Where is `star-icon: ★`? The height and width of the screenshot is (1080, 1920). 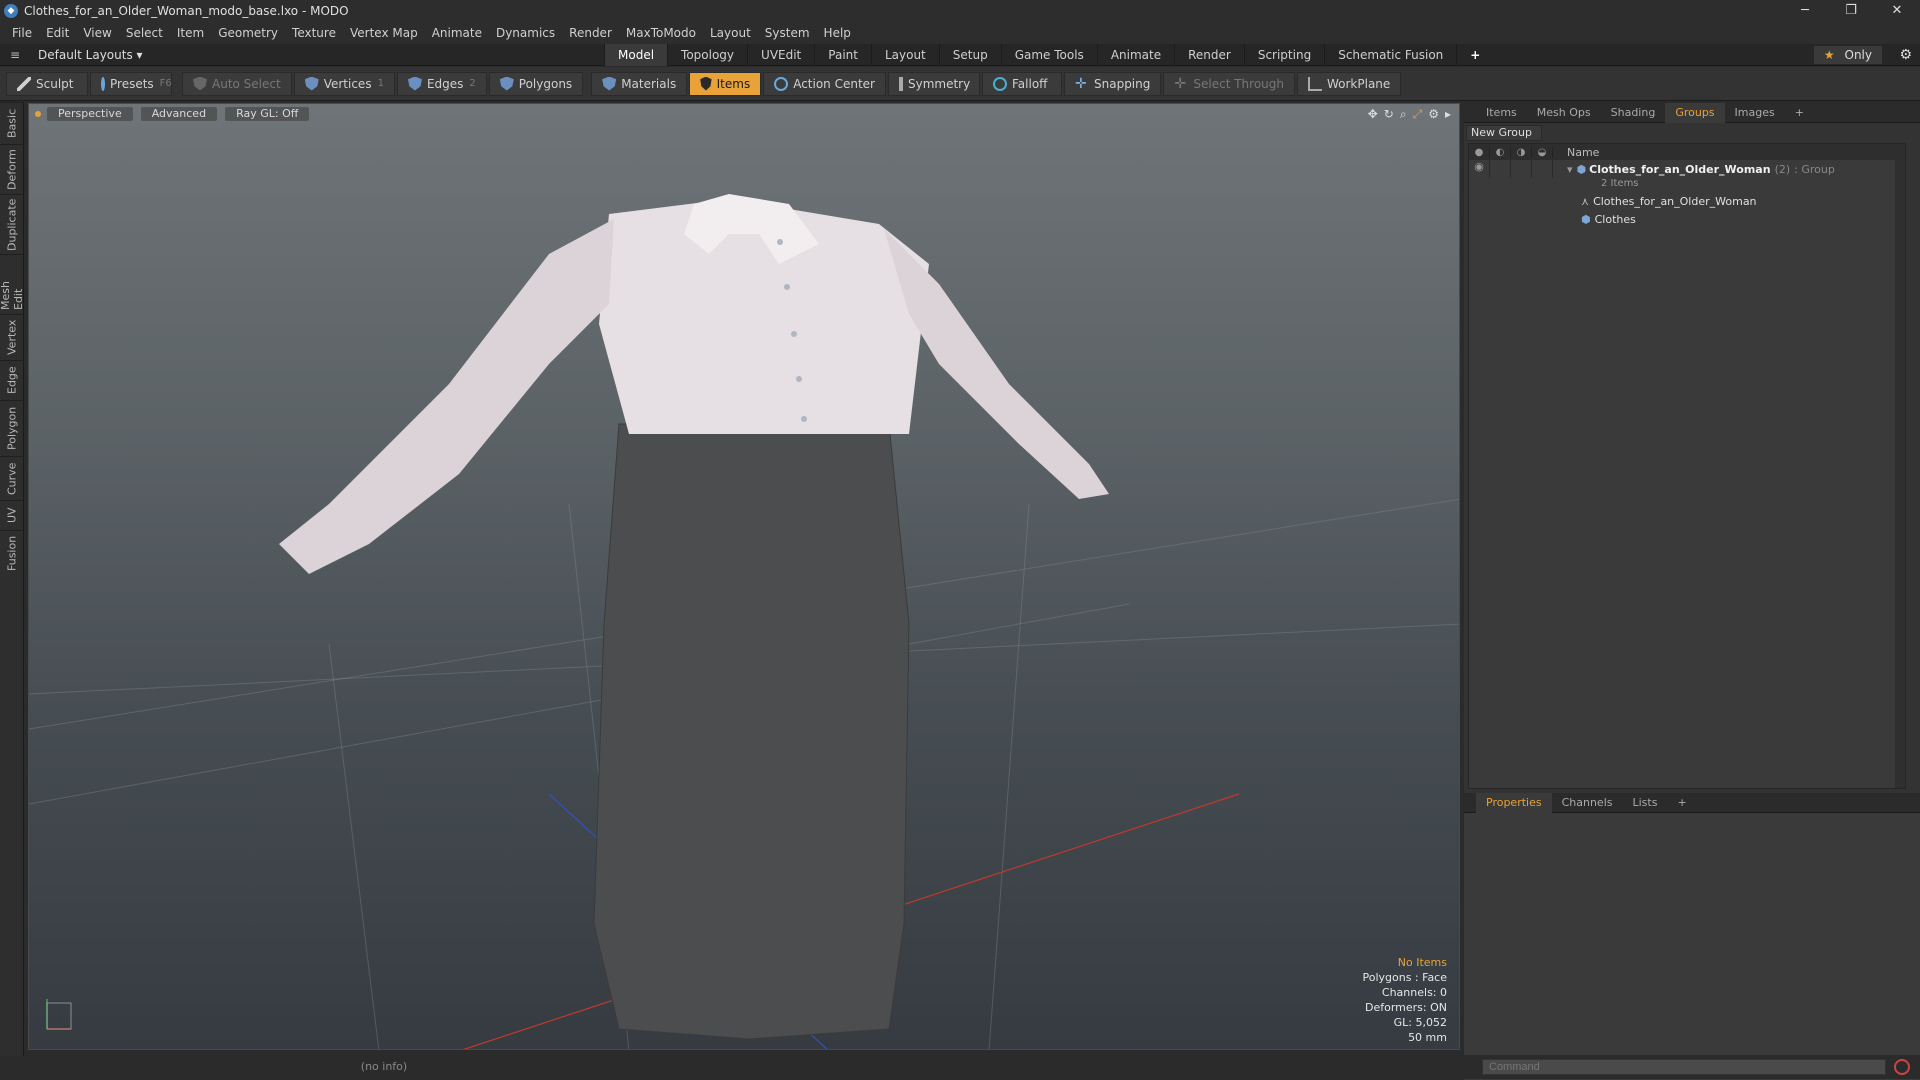
star-icon: ★ is located at coordinates (1829, 55).